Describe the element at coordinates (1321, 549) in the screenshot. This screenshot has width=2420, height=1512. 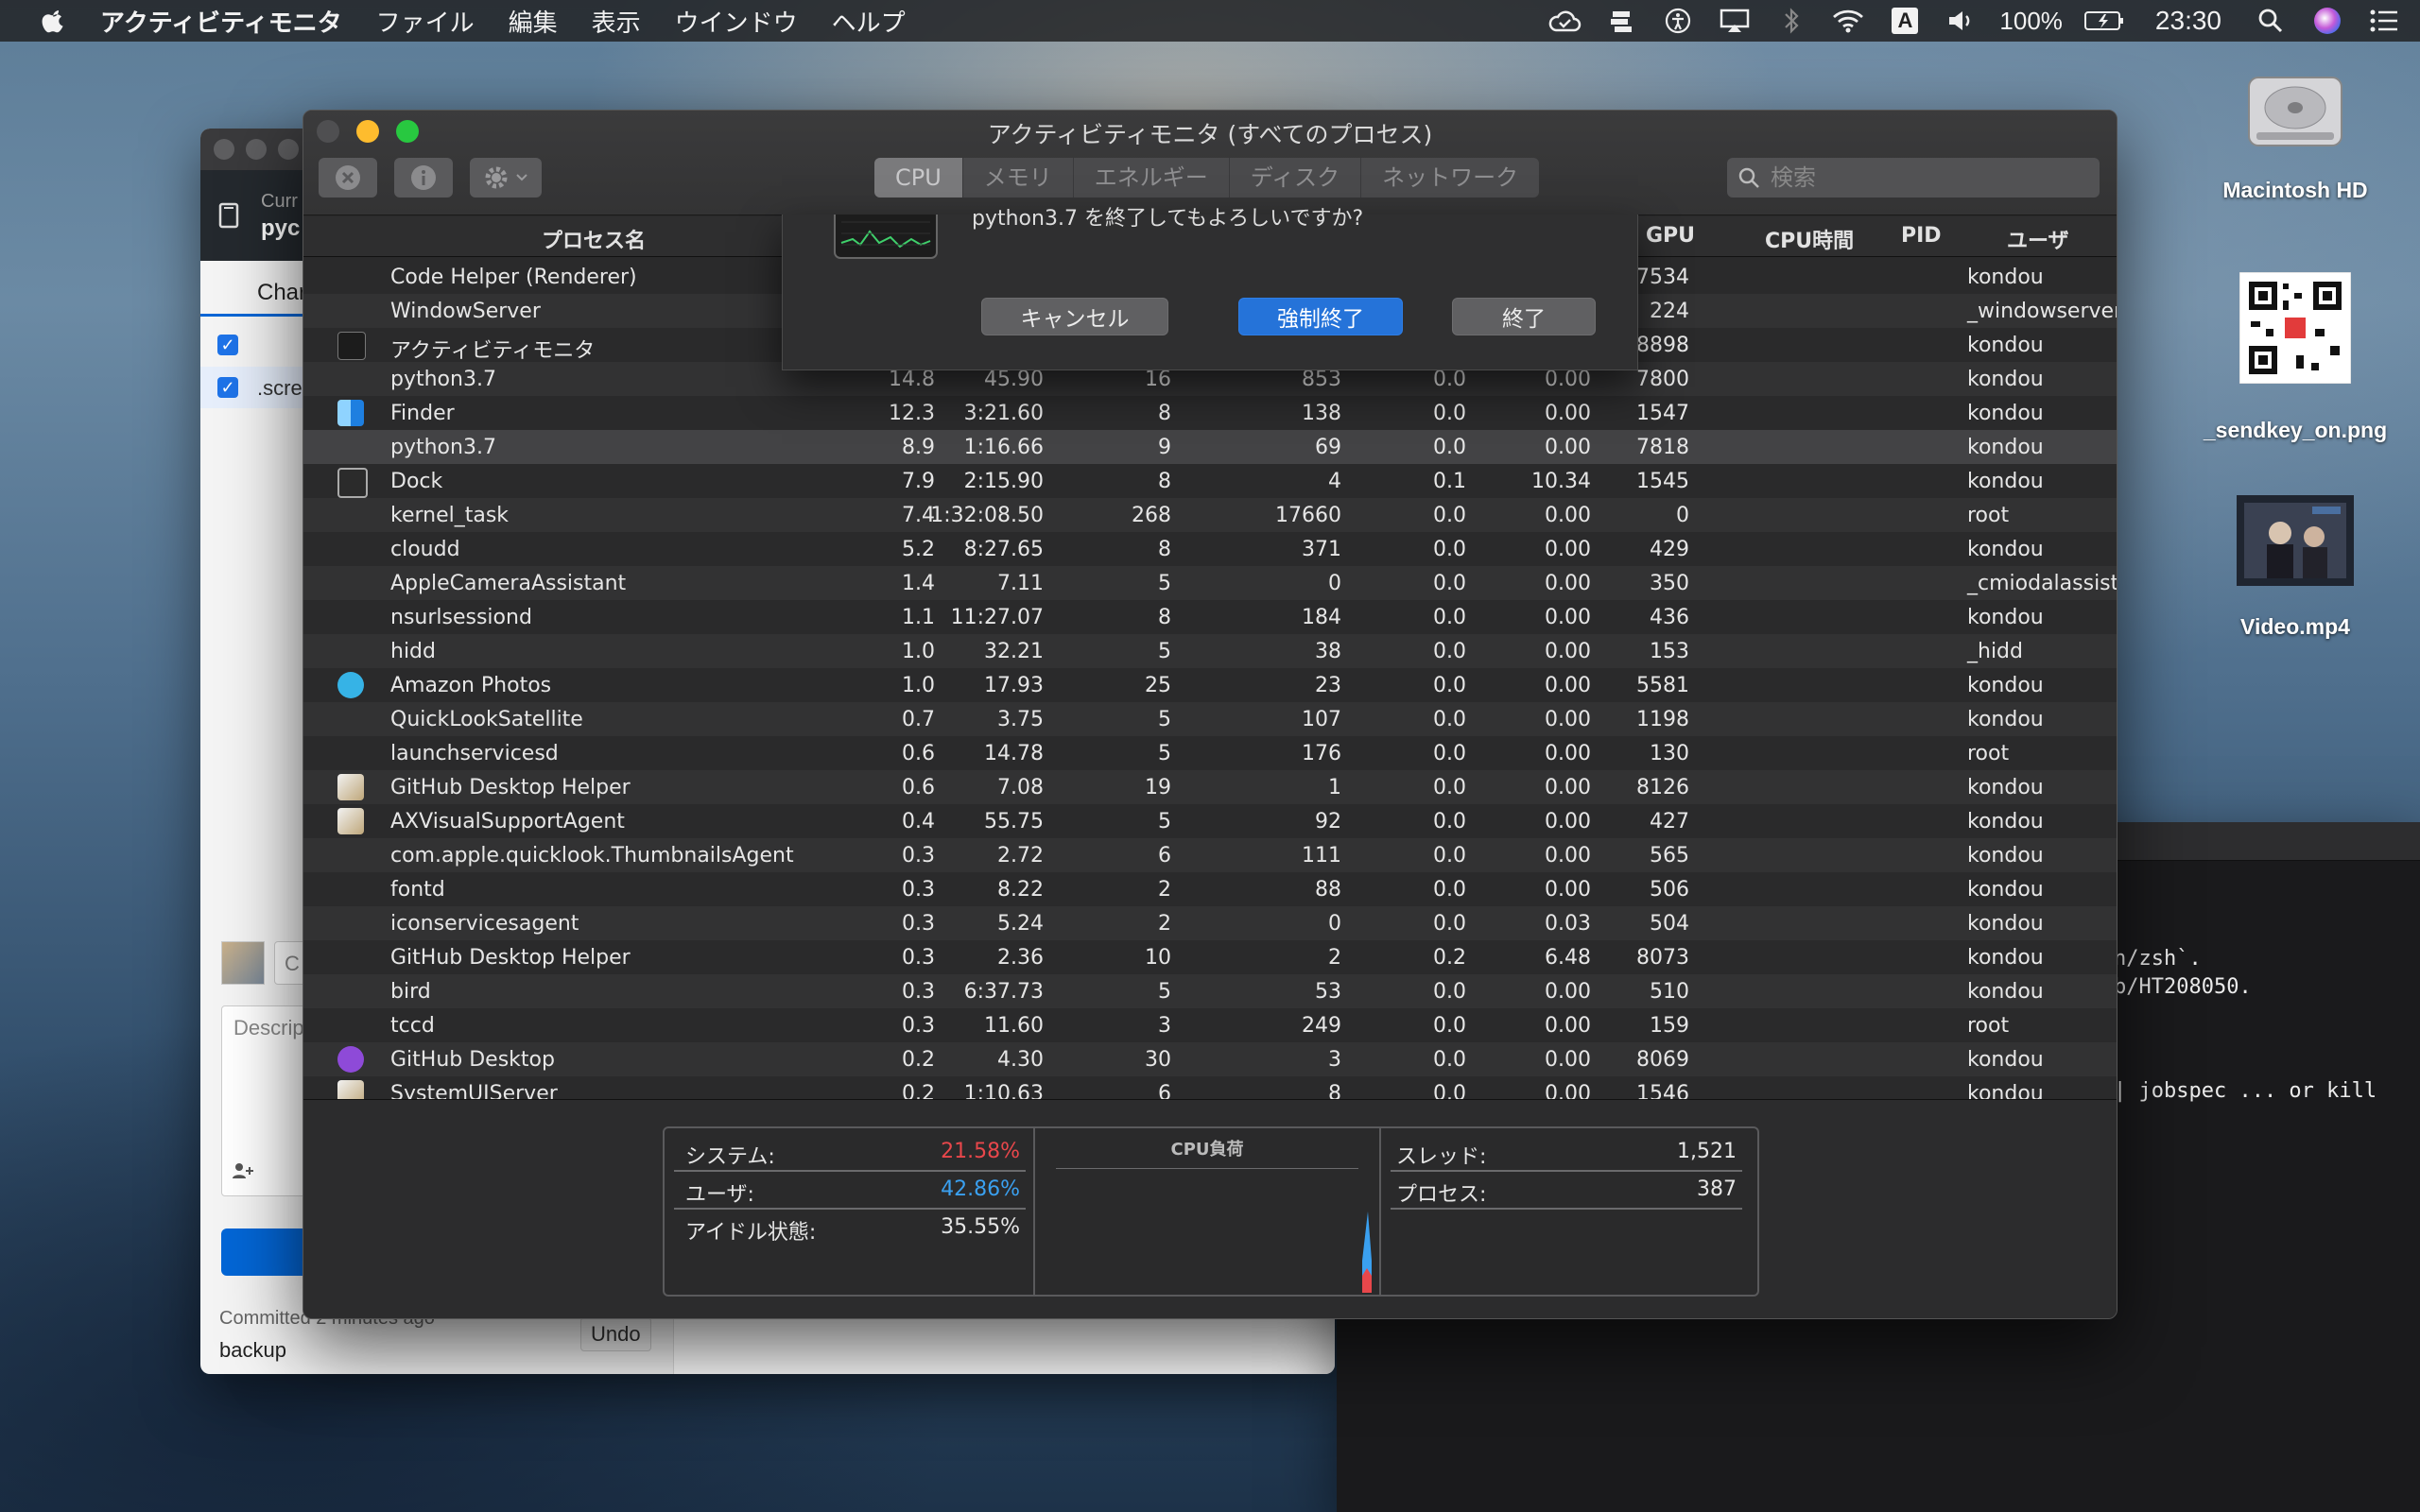
I see `idle-wakeups-cell: 371` at that location.